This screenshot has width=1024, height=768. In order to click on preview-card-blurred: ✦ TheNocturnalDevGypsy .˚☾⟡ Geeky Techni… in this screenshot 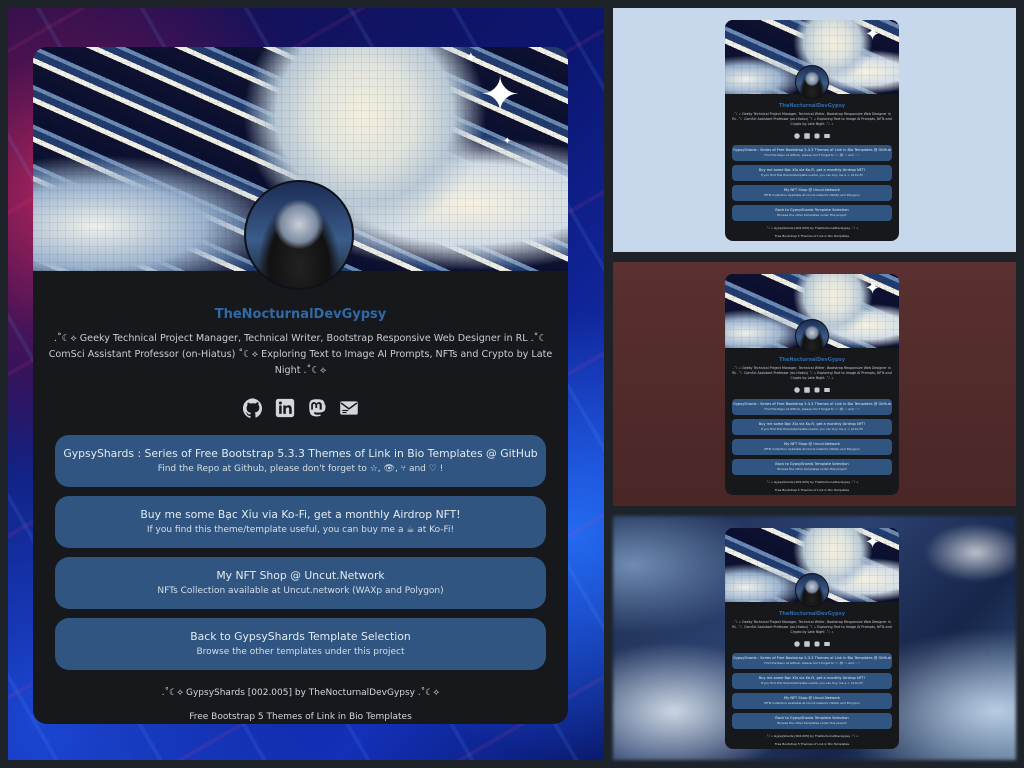, I will do `click(812, 638)`.